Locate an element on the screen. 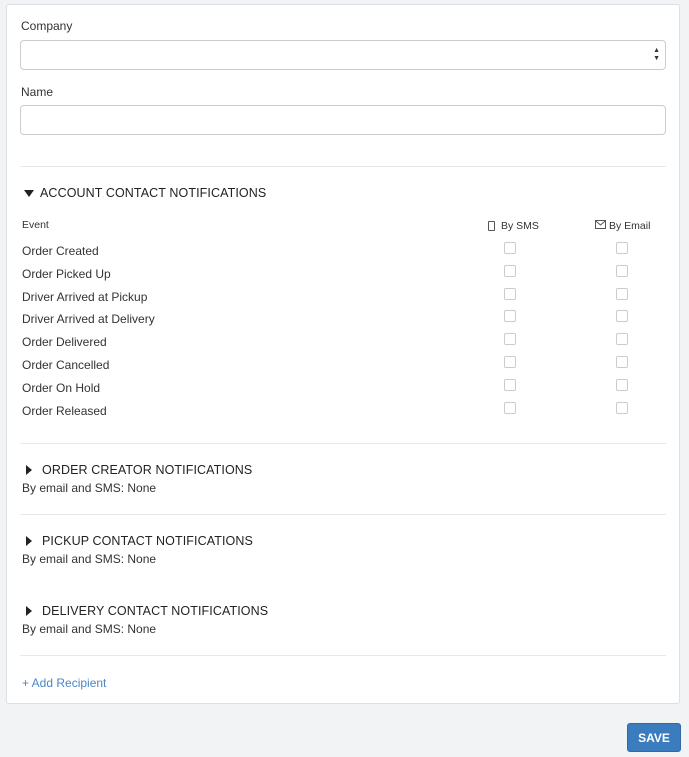 The image size is (689, 757). name-label: Name is located at coordinates (37, 92).